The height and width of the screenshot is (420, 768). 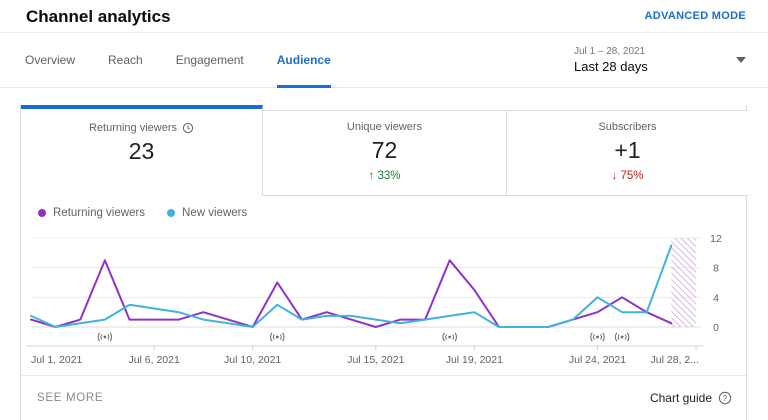 What do you see at coordinates (610, 51) in the screenshot?
I see `date-range-value: Jul 1 – 28, 2021` at bounding box center [610, 51].